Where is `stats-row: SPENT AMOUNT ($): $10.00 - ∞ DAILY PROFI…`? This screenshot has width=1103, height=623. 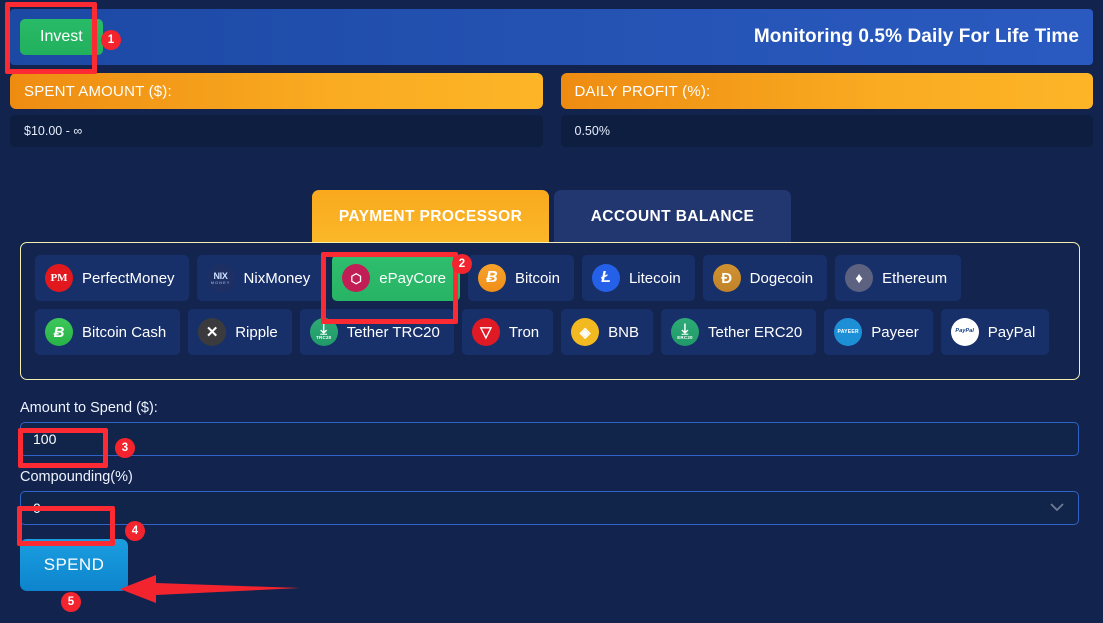 stats-row: SPENT AMOUNT ($): $10.00 - ∞ DAILY PROFI… is located at coordinates (551, 110).